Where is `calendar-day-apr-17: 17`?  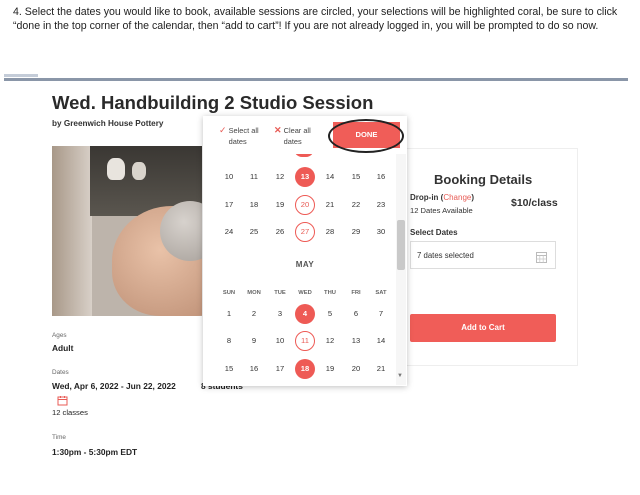
calendar-day-apr-17: 17 is located at coordinates (229, 205).